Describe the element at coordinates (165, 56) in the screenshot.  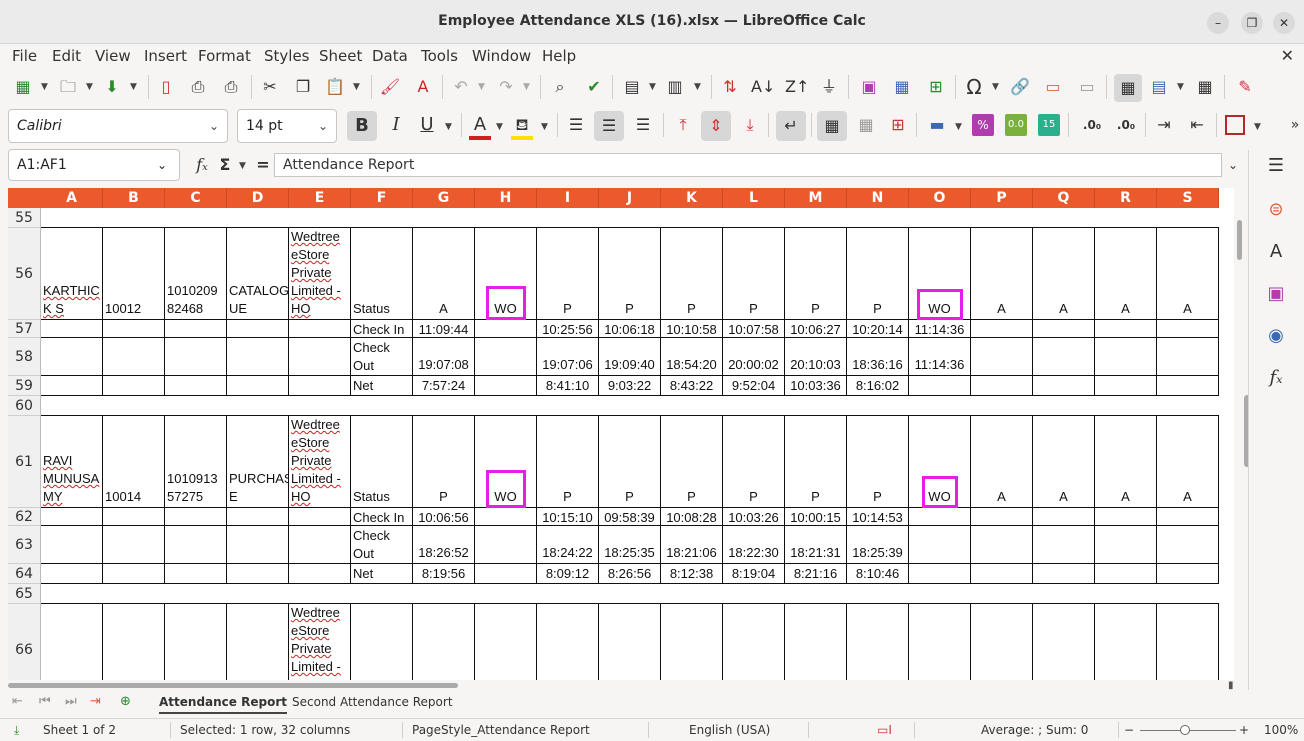
I see `menu-insert: Insert` at that location.